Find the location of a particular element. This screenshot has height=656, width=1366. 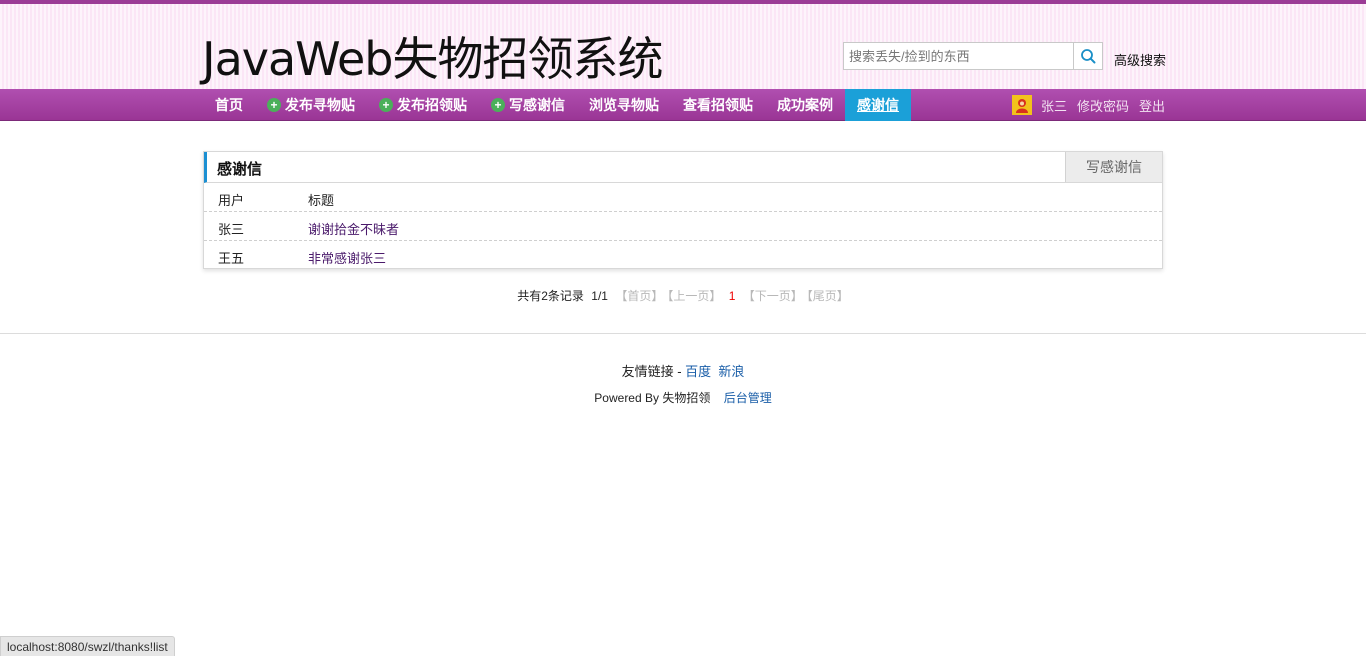

table-header-row: 用户 标题 is located at coordinates (683, 197).